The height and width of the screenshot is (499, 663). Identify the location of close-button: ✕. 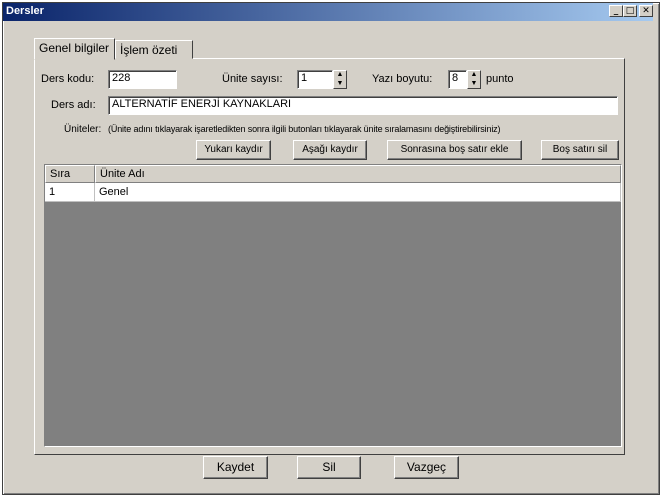
(646, 11).